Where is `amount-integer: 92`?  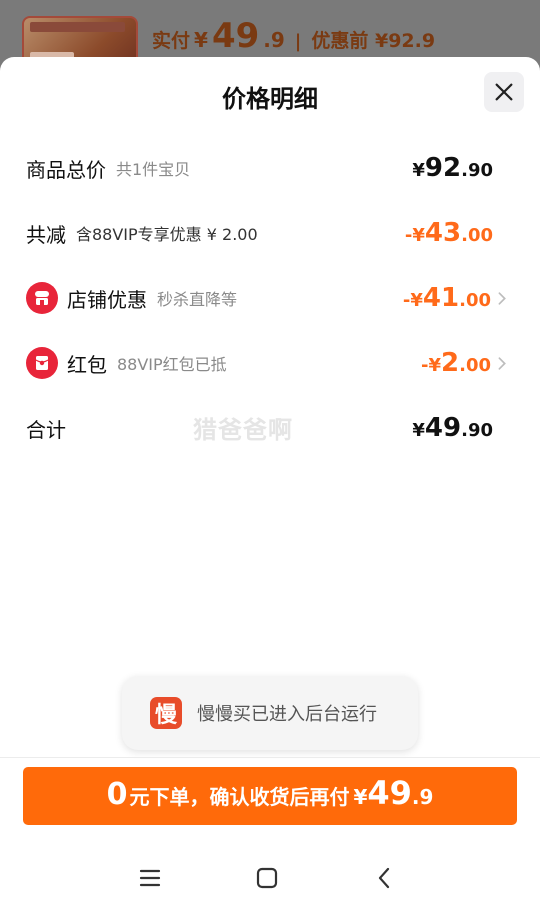 amount-integer: 92 is located at coordinates (443, 168).